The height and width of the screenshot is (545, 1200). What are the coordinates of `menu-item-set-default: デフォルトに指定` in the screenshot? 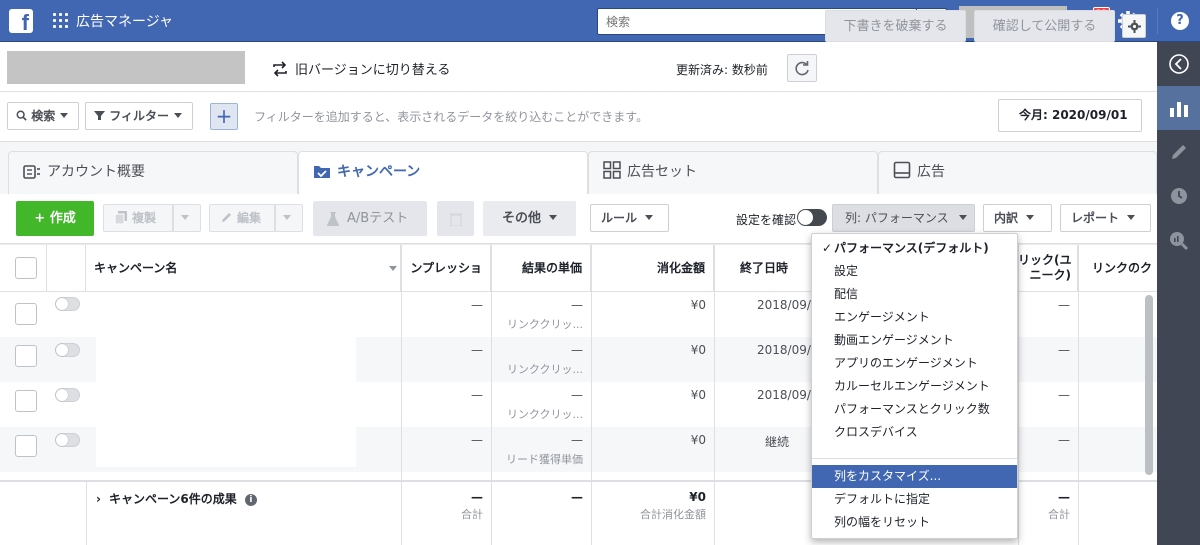 It's located at (914, 499).